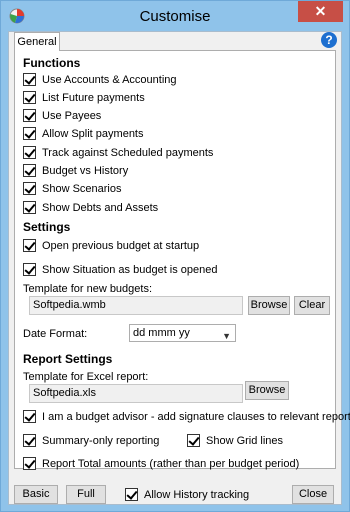 This screenshot has height=512, width=350. I want to click on checkbox-show-situation: Show Situation as budget is opened, so click(120, 269).